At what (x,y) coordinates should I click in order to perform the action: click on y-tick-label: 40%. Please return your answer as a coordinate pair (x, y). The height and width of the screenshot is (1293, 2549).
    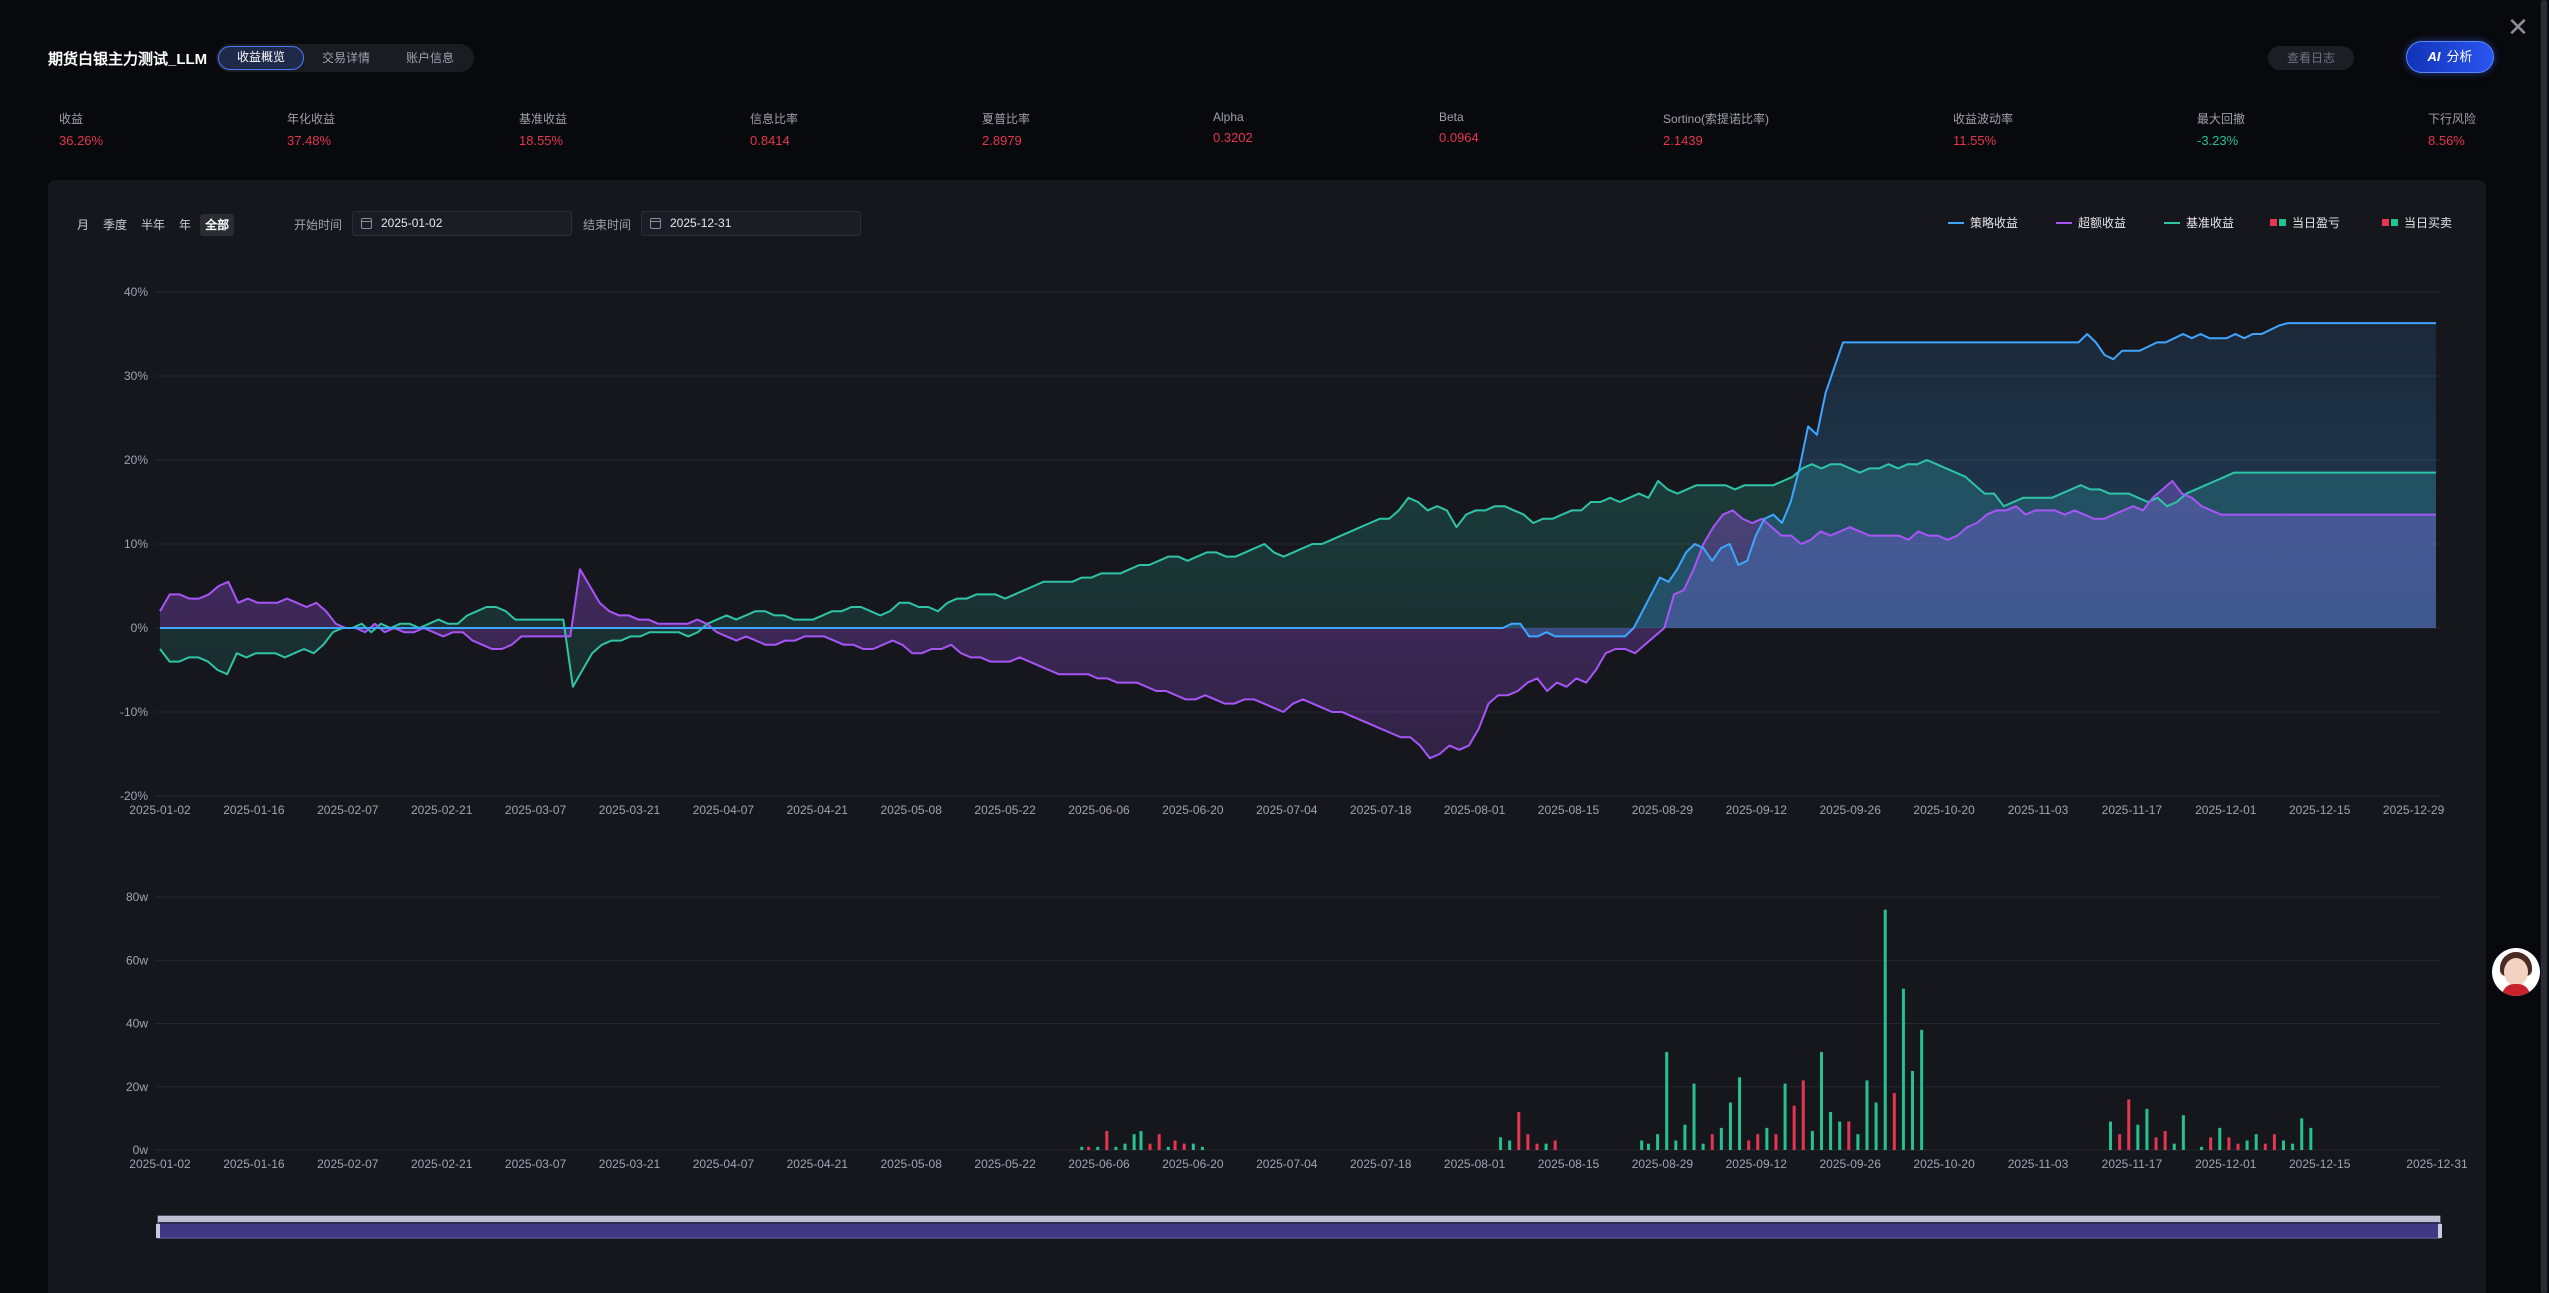
    Looking at the image, I should click on (136, 292).